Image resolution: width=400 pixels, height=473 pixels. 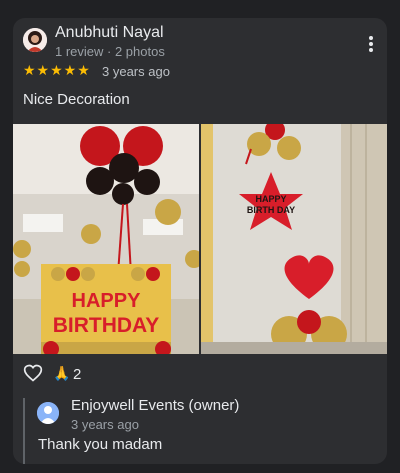 What do you see at coordinates (155, 405) in the screenshot?
I see `owner-name: Enjoywell Events (owner)` at bounding box center [155, 405].